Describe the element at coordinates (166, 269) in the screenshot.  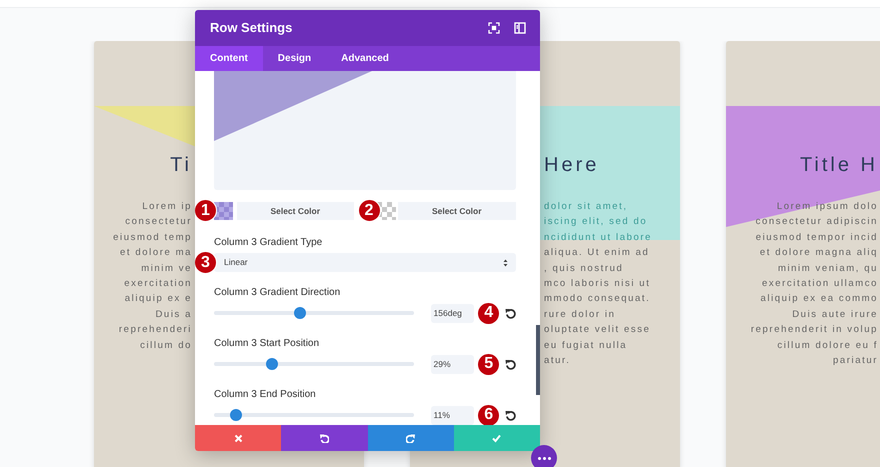
I see `body-text: minim ve` at that location.